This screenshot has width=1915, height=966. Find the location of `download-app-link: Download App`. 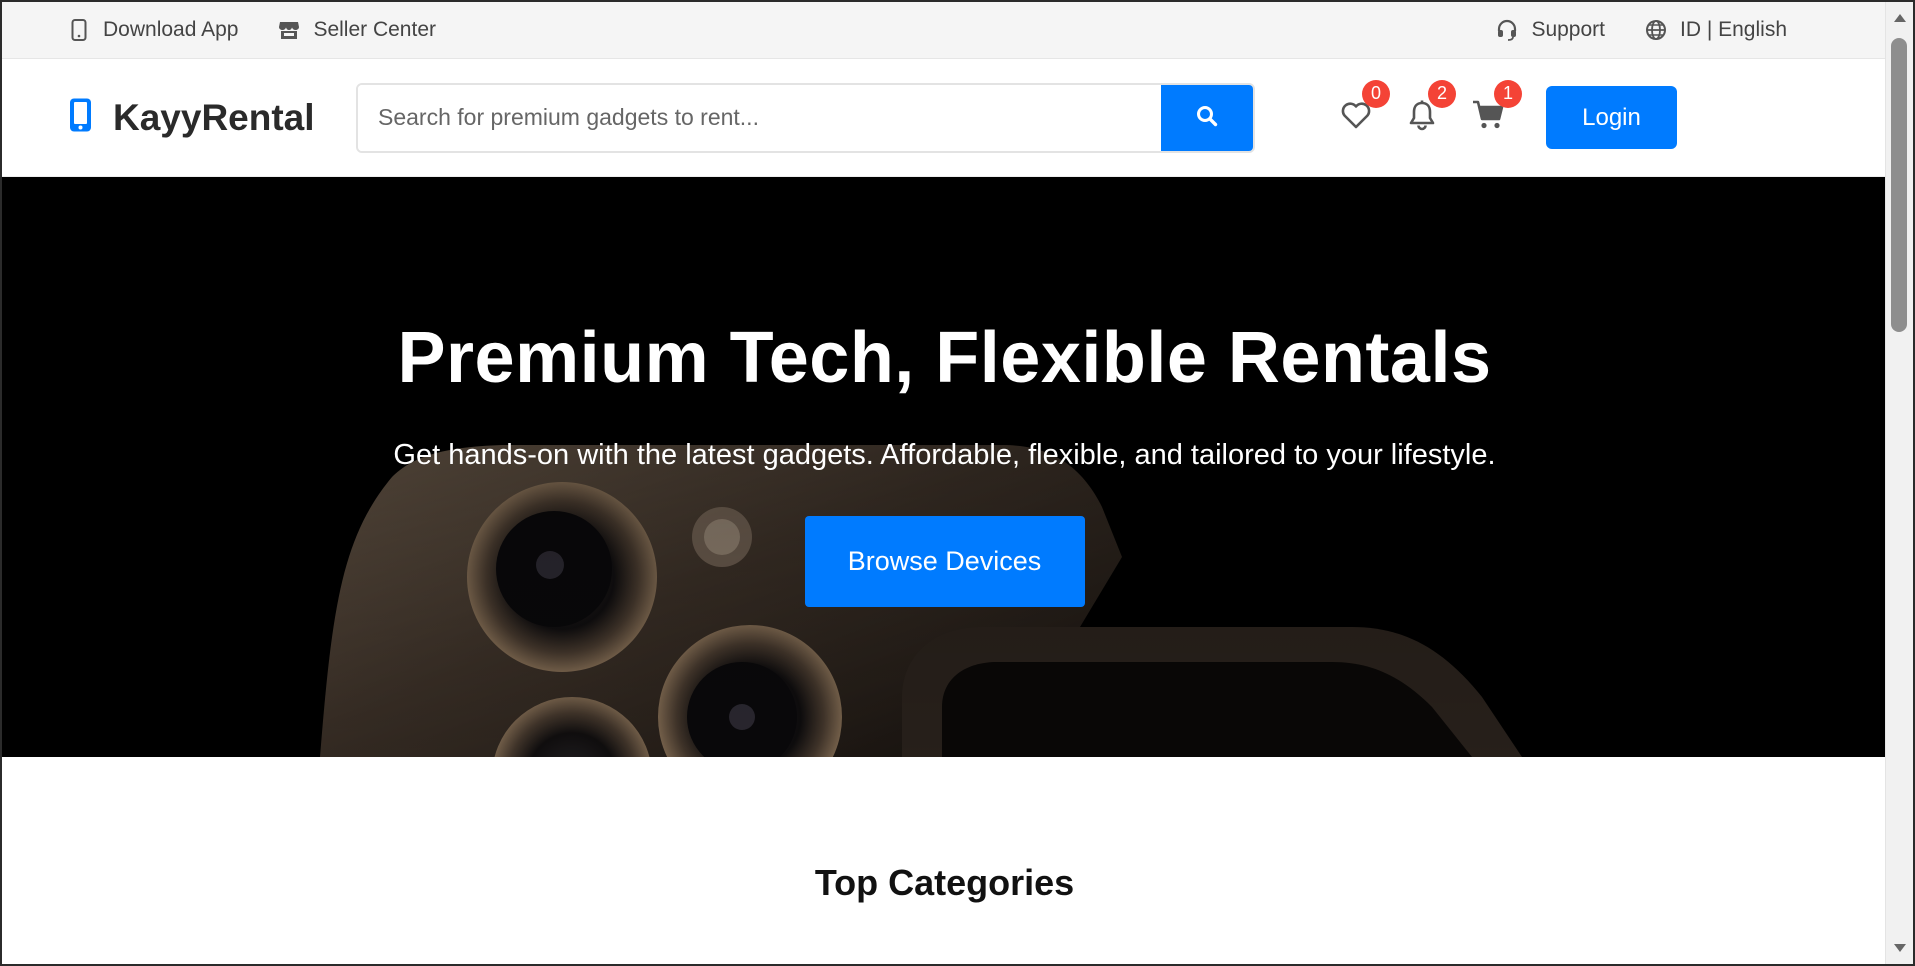

download-app-link: Download App is located at coordinates (153, 30).